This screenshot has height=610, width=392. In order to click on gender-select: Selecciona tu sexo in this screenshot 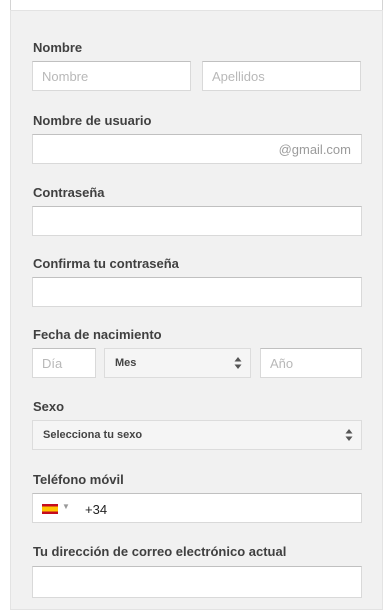, I will do `click(197, 435)`.